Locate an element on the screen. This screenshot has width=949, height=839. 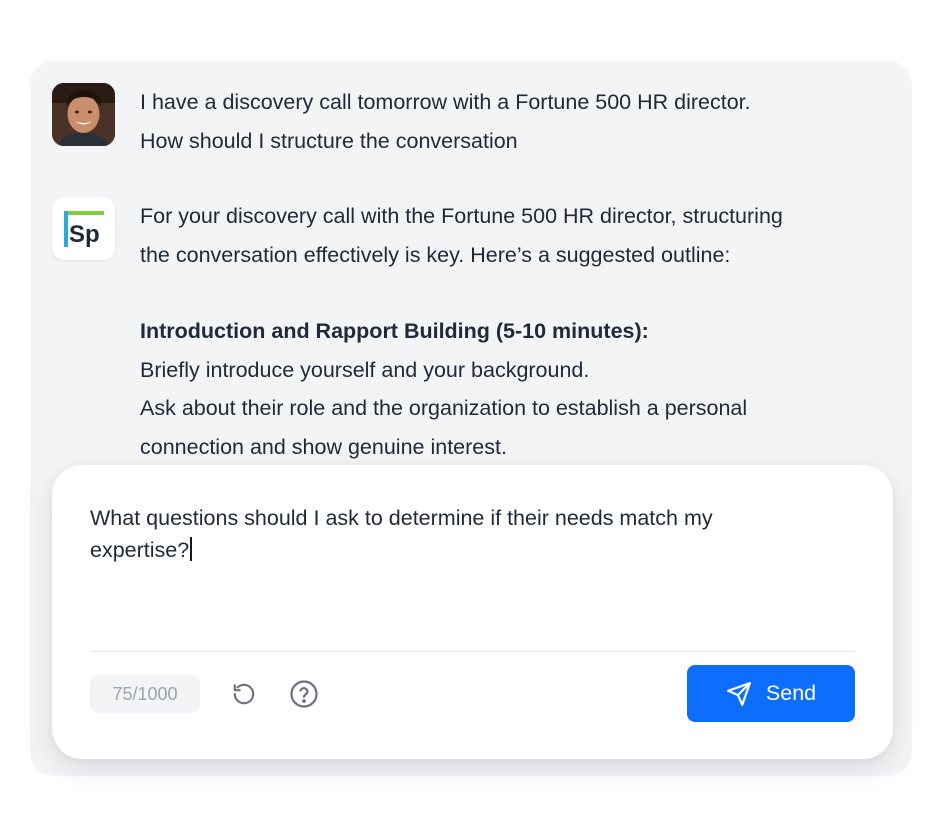
paper-plane-icon is located at coordinates (738, 693).